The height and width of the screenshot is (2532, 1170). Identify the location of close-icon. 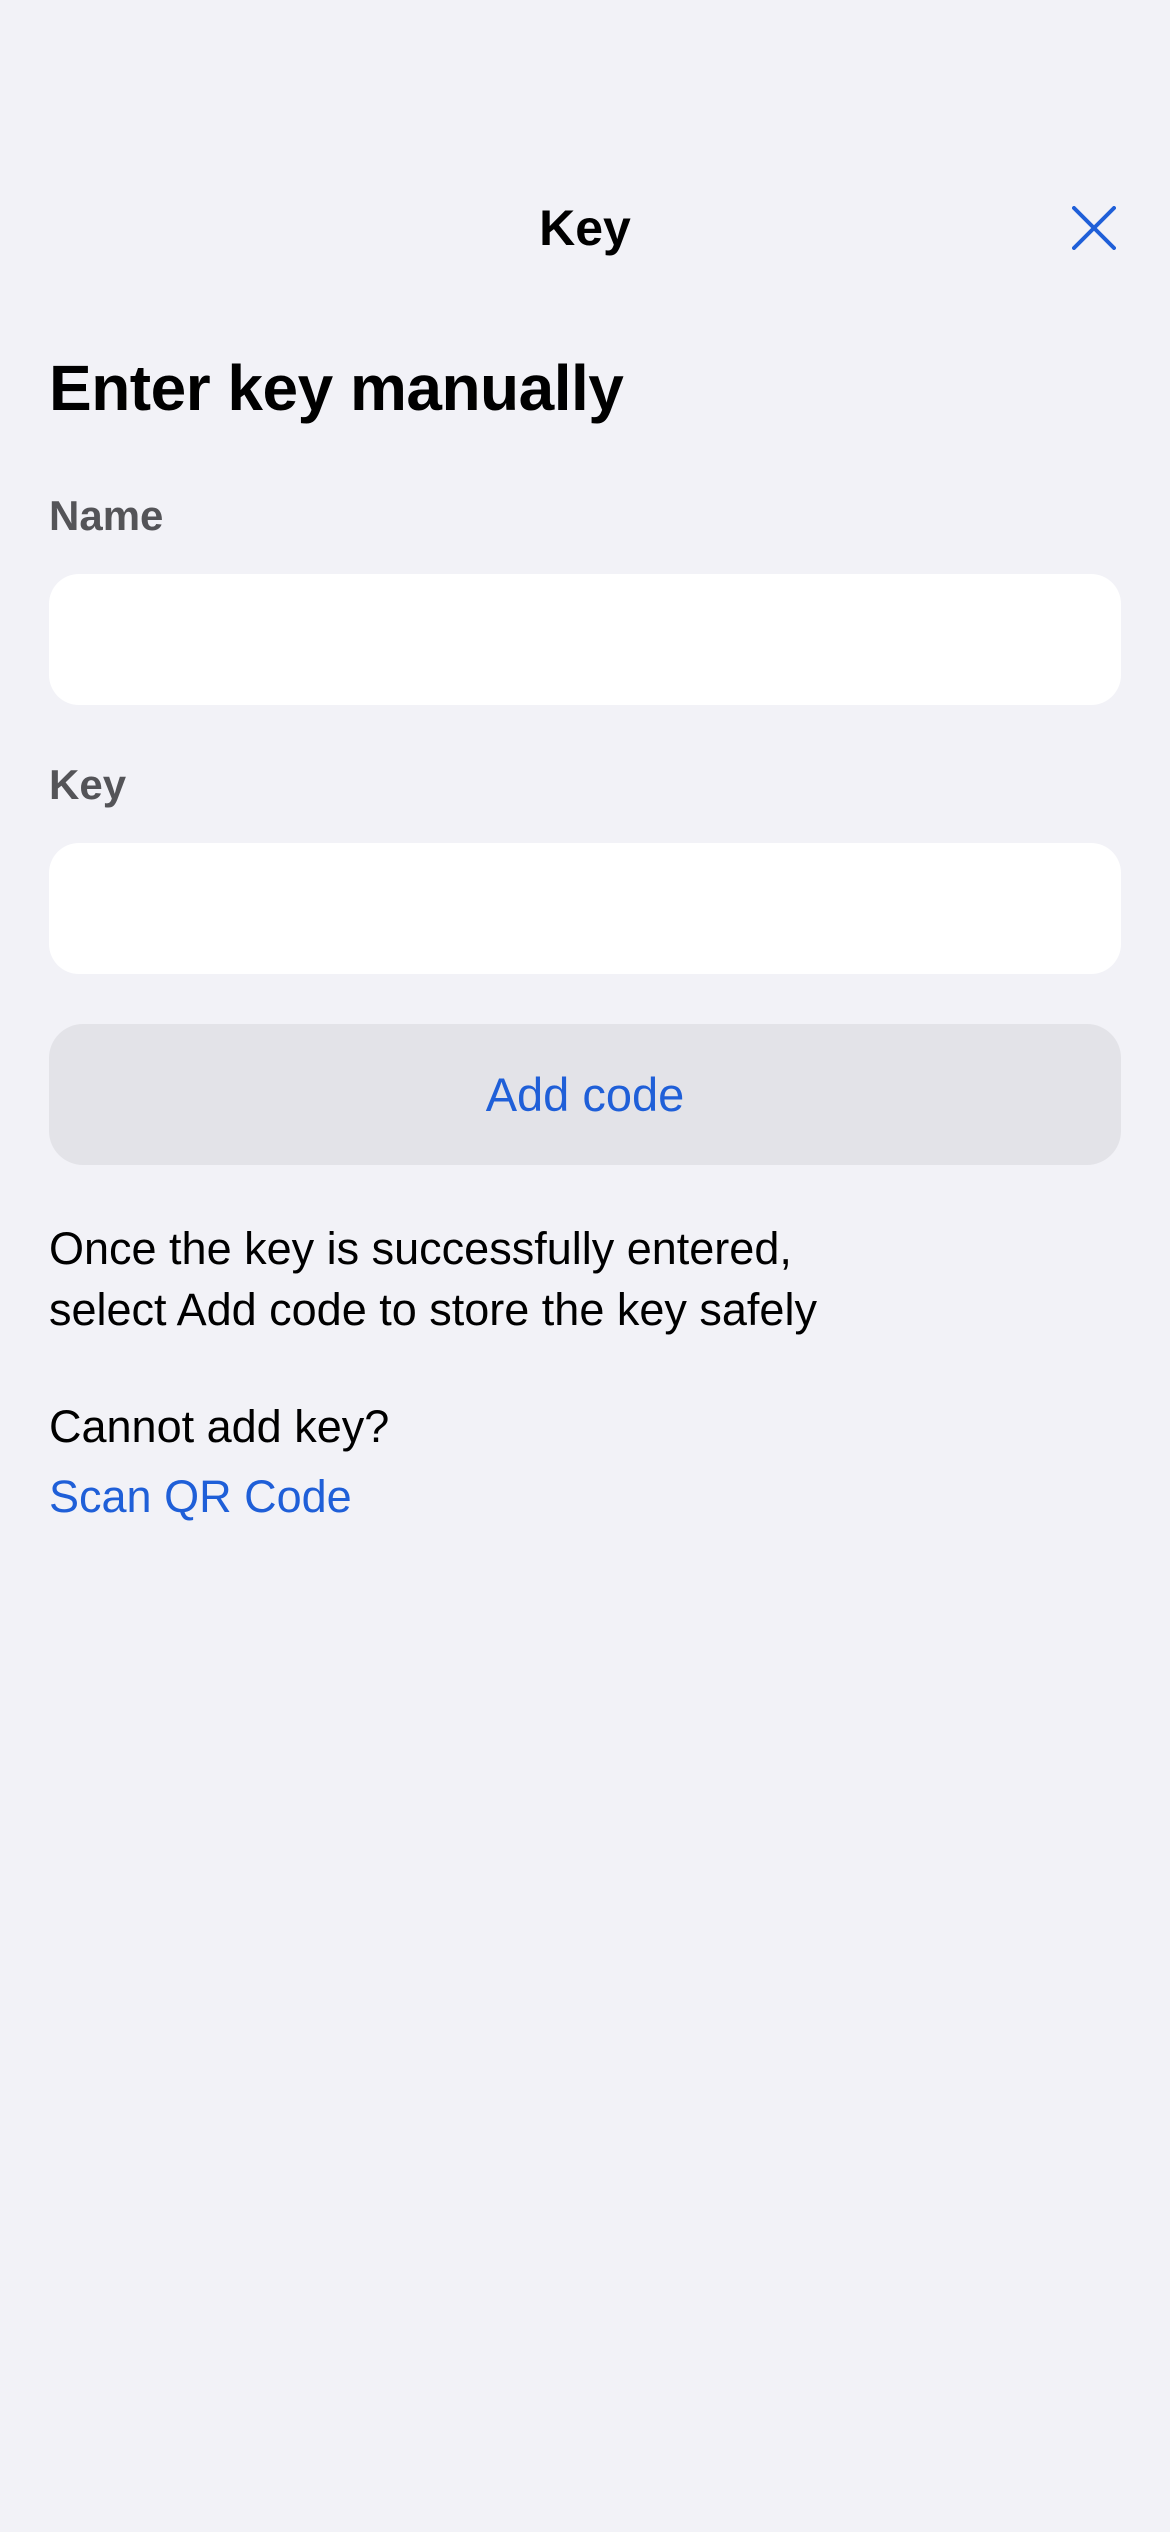
(1094, 228).